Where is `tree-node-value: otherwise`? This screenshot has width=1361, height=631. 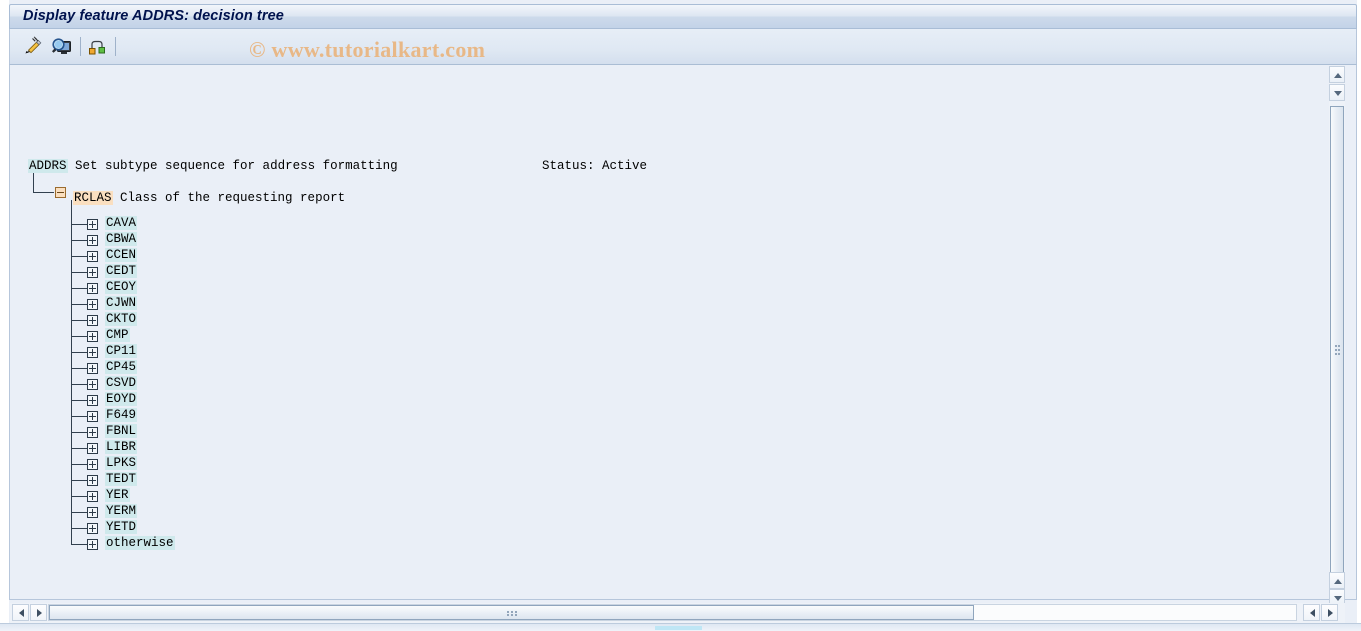
tree-node-value: otherwise is located at coordinates (140, 543).